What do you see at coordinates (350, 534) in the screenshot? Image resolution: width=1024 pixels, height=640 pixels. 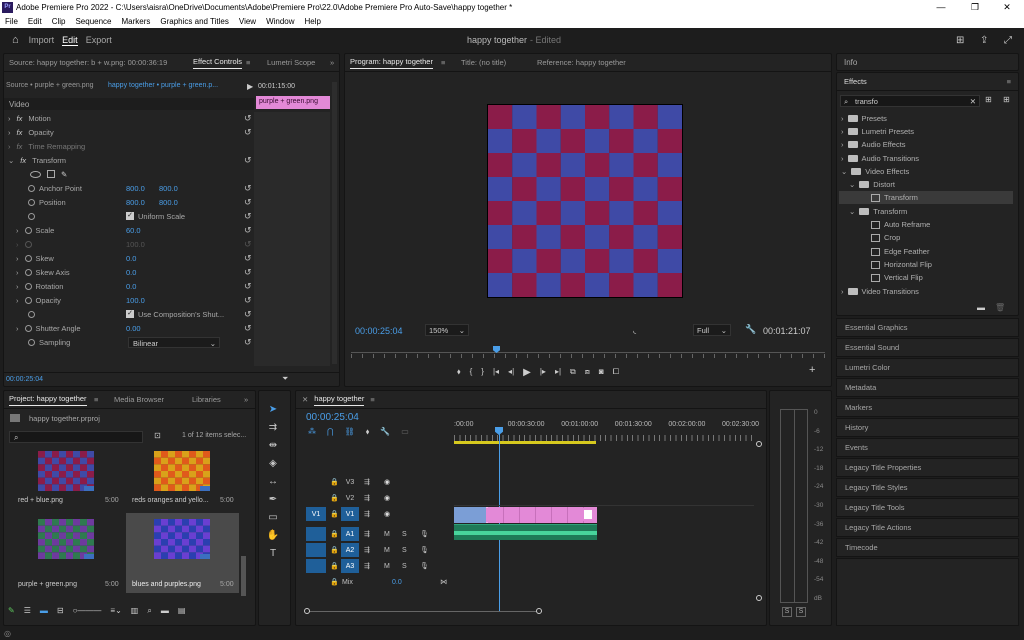 I see `track-label: A1` at bounding box center [350, 534].